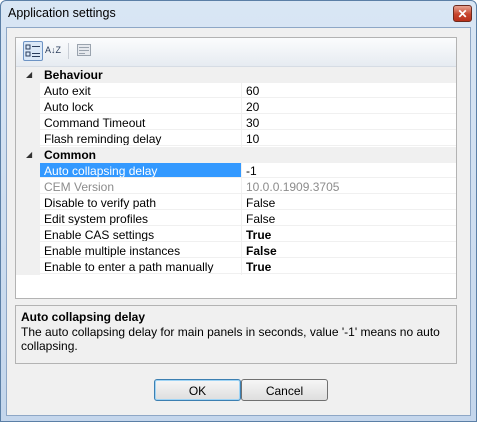  Describe the element at coordinates (140, 266) in the screenshot. I see `property-name: Enable to enter a path manually` at that location.